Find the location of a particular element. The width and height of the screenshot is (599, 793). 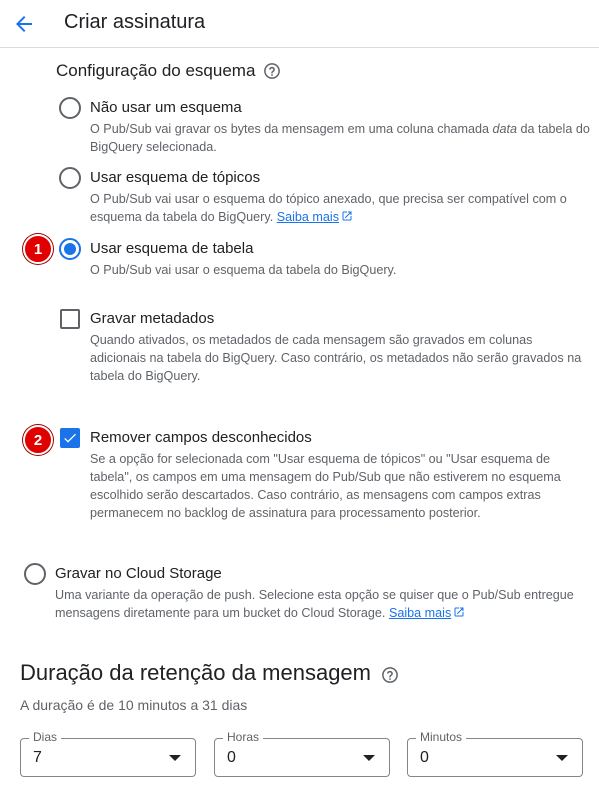

drop-unknown-fields-label: Remover campos desconhecidos is located at coordinates (201, 437).